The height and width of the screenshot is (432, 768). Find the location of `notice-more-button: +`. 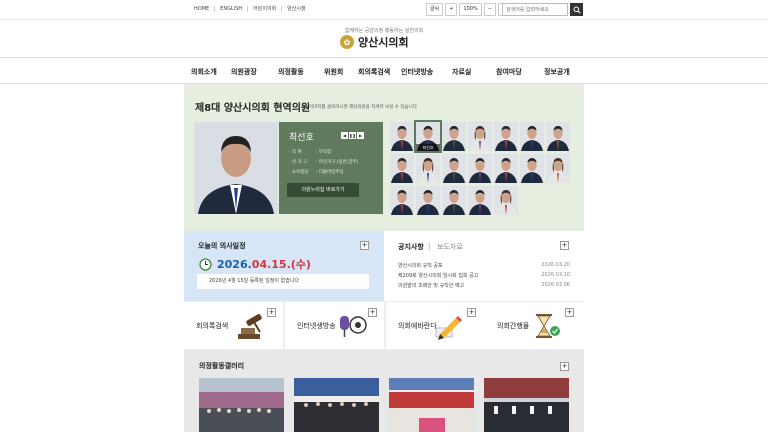

notice-more-button: + is located at coordinates (564, 245).